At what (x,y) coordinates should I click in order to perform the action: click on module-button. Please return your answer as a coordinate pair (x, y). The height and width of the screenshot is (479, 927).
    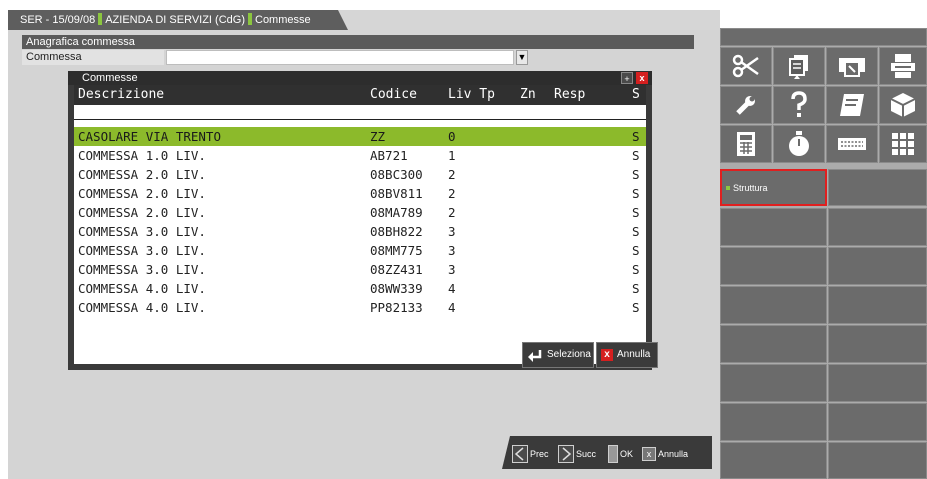
    Looking at the image, I should click on (903, 105).